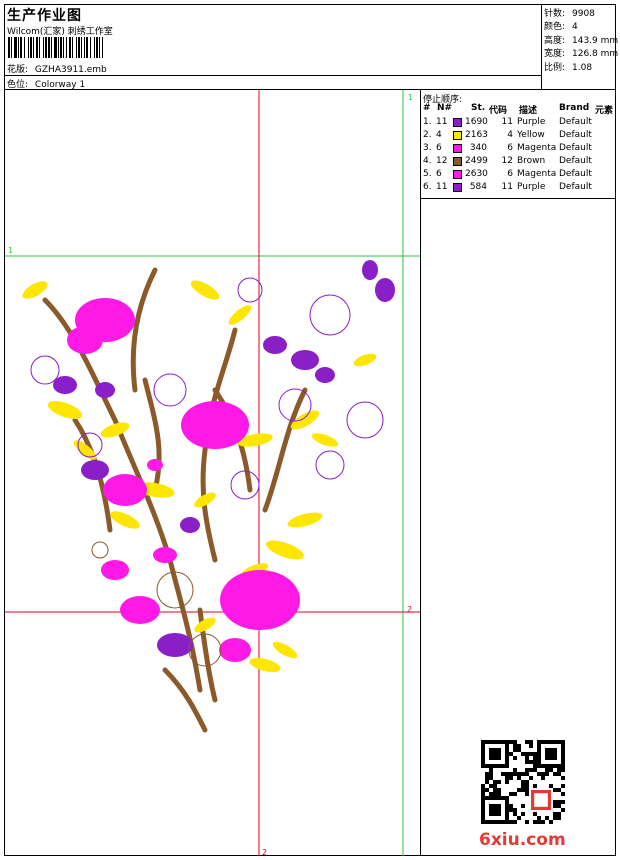 This screenshot has height=860, width=620. Describe the element at coordinates (478, 148) in the screenshot. I see `cell-stitches: 340` at that location.